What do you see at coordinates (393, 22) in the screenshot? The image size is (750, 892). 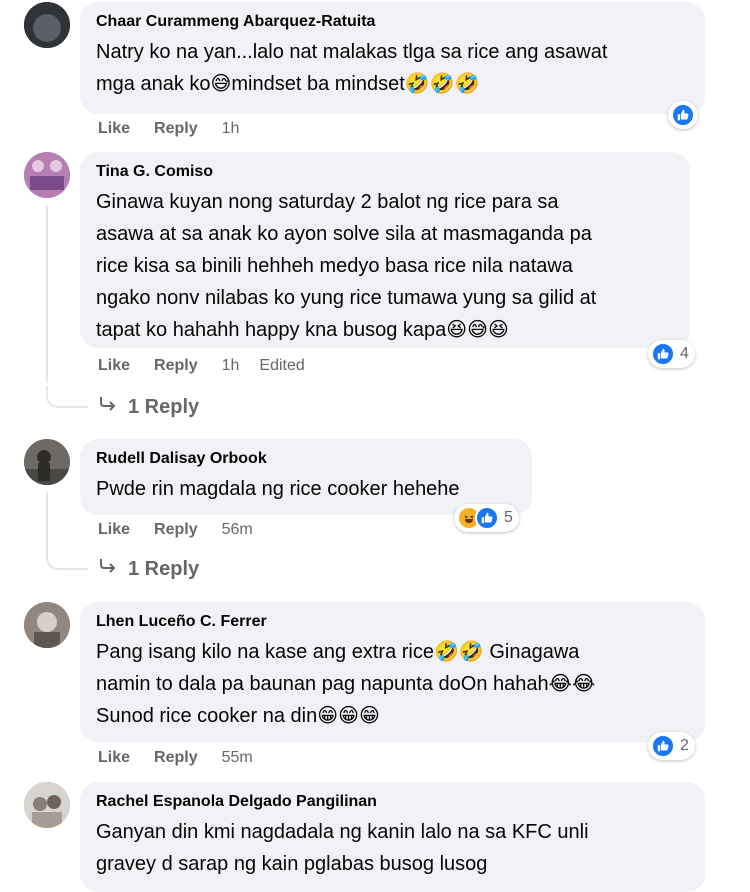 I see `comment-author: Chaar Curammeng Abarquez-Ratuita` at bounding box center [393, 22].